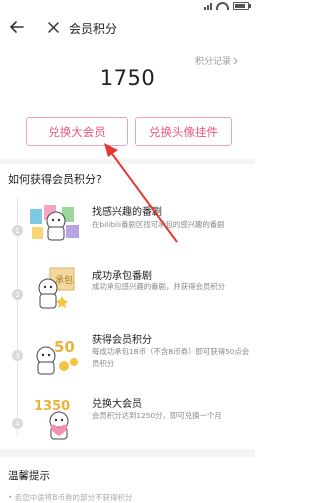 Image resolution: width=320 pixels, height=503 pixels. I want to click on step-number: 1, so click(17, 230).